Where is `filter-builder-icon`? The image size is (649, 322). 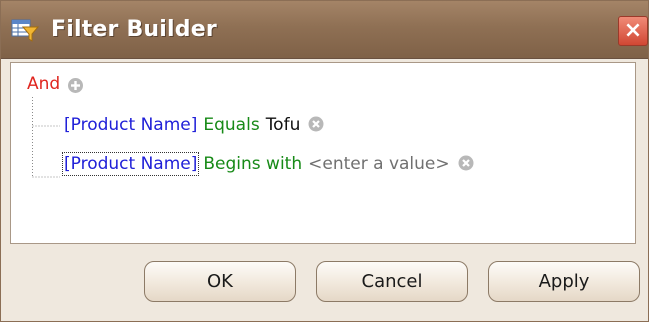 filter-builder-icon is located at coordinates (25, 30).